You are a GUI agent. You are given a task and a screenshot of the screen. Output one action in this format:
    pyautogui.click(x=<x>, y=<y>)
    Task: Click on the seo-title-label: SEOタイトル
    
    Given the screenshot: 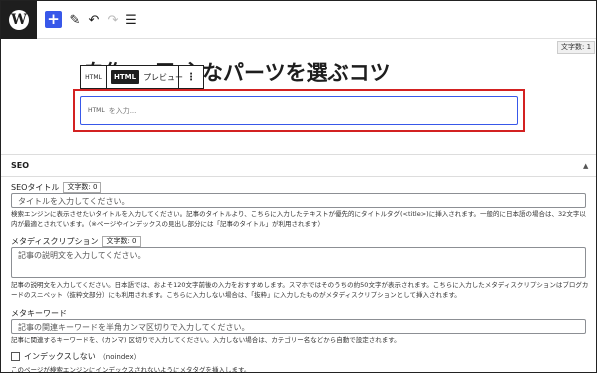 What is the action you would take?
    pyautogui.click(x=35, y=187)
    